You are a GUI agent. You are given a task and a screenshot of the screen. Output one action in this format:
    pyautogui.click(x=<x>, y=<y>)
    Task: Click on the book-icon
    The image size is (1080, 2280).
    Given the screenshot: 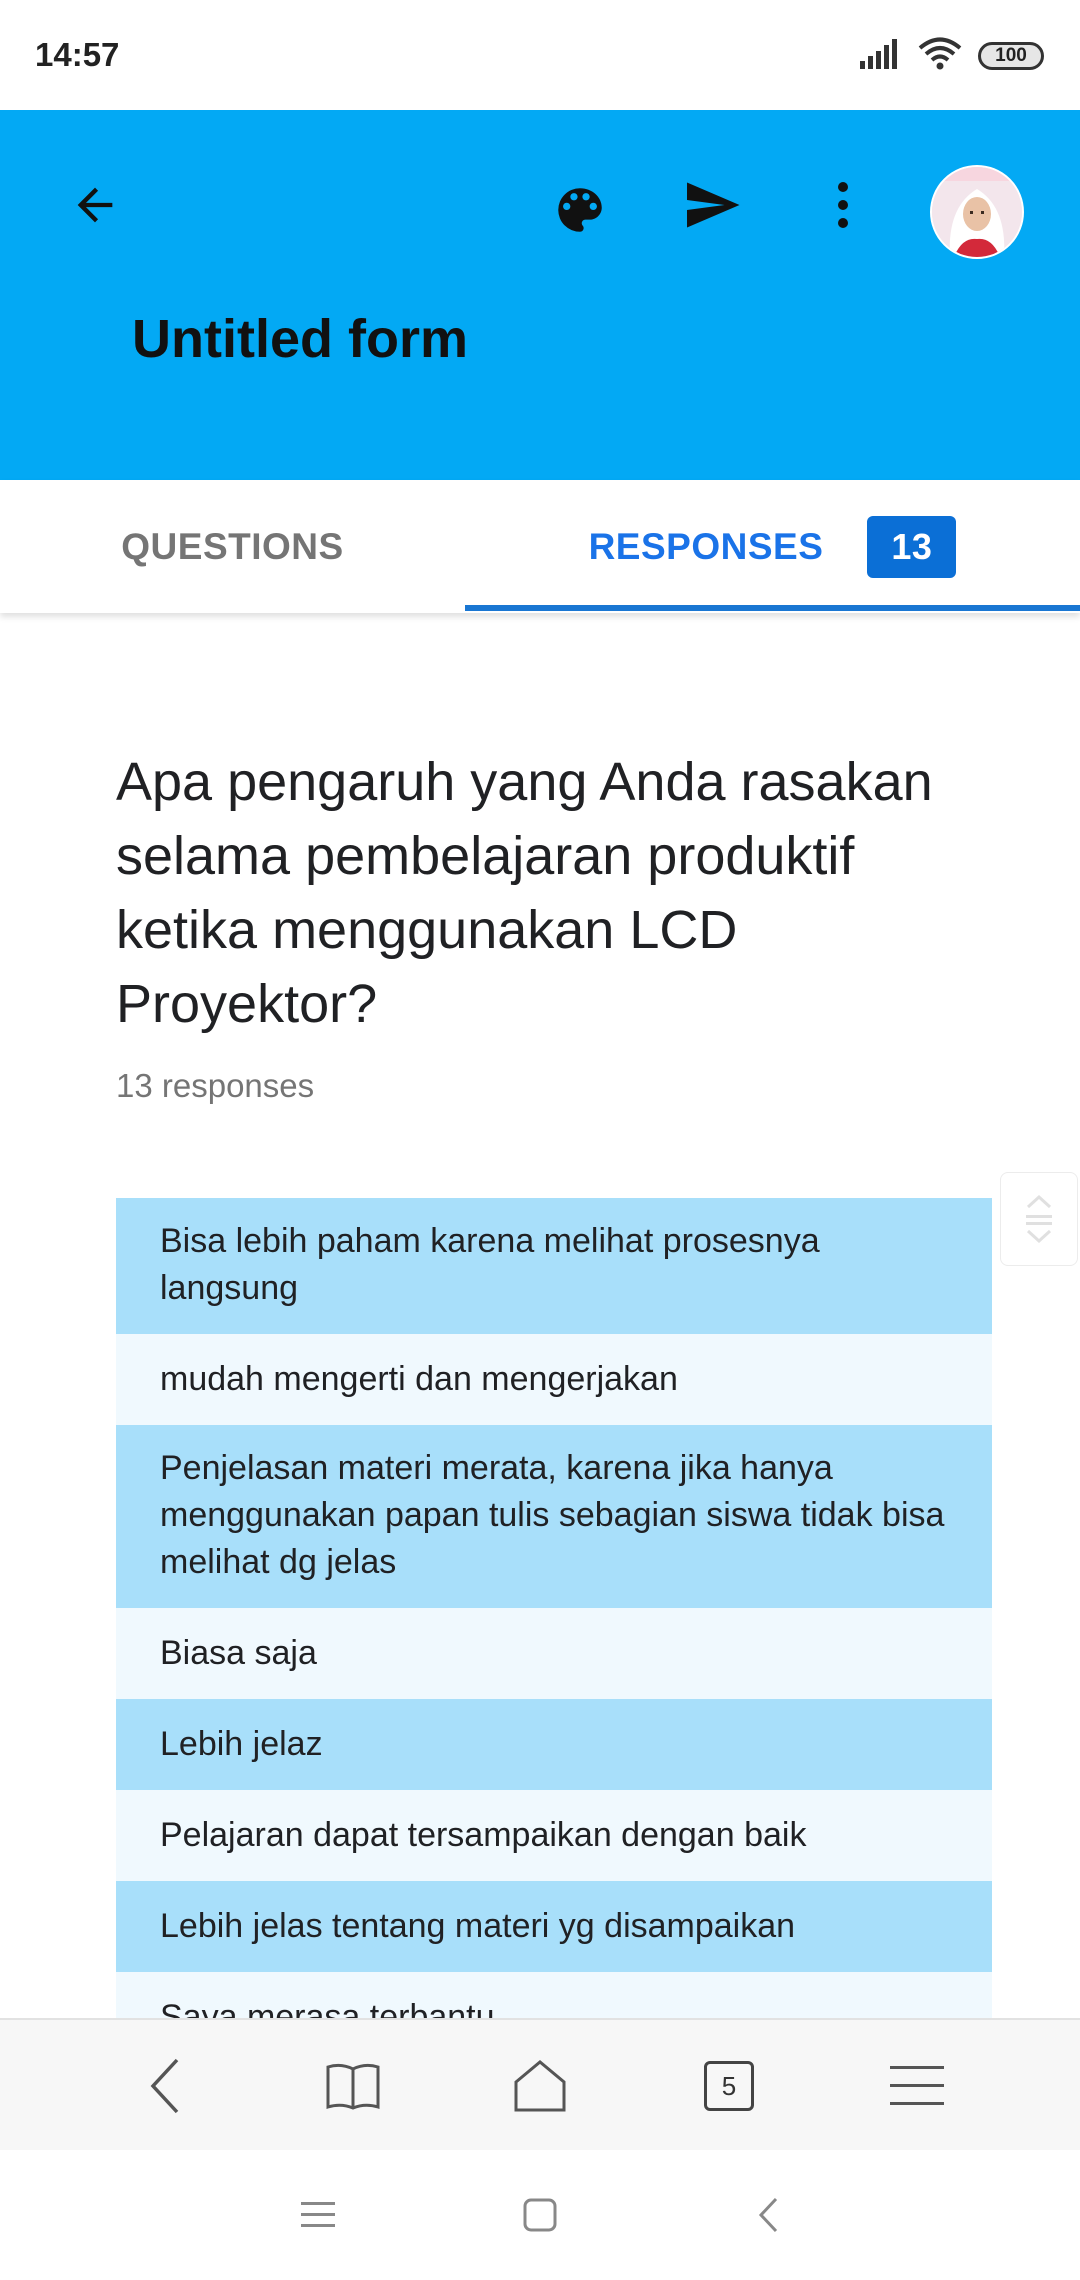 What is the action you would take?
    pyautogui.click(x=353, y=2086)
    